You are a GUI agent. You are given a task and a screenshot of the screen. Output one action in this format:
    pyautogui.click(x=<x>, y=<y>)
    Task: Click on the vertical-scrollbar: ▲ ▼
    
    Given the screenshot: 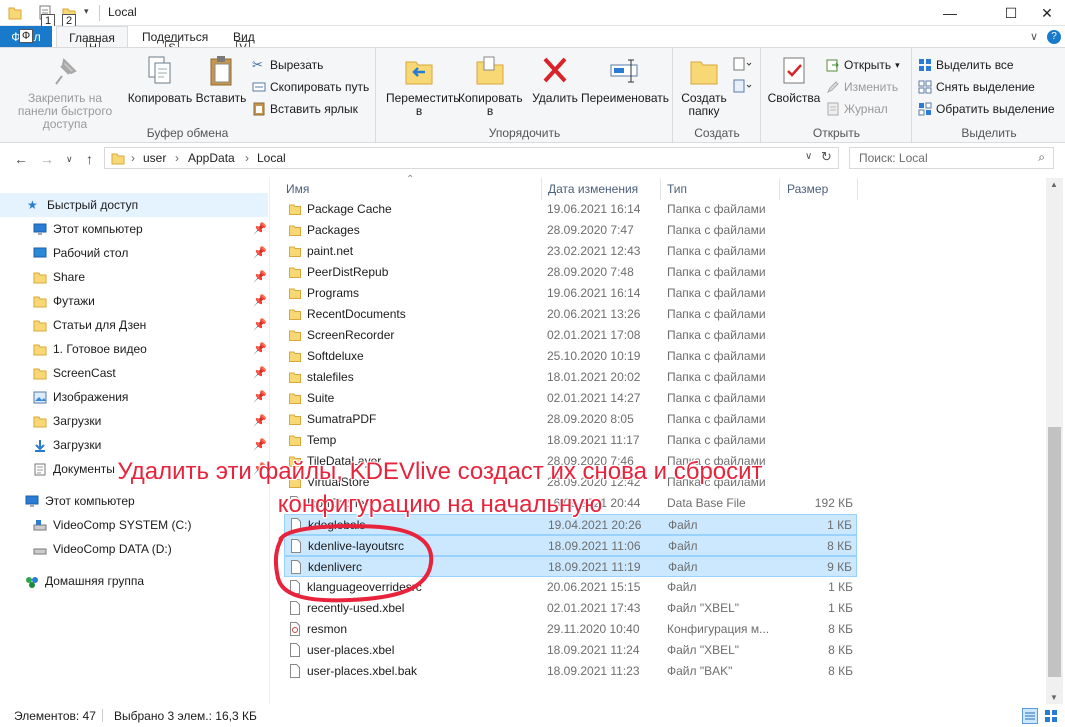 What is the action you would take?
    pyautogui.click(x=1054, y=441)
    